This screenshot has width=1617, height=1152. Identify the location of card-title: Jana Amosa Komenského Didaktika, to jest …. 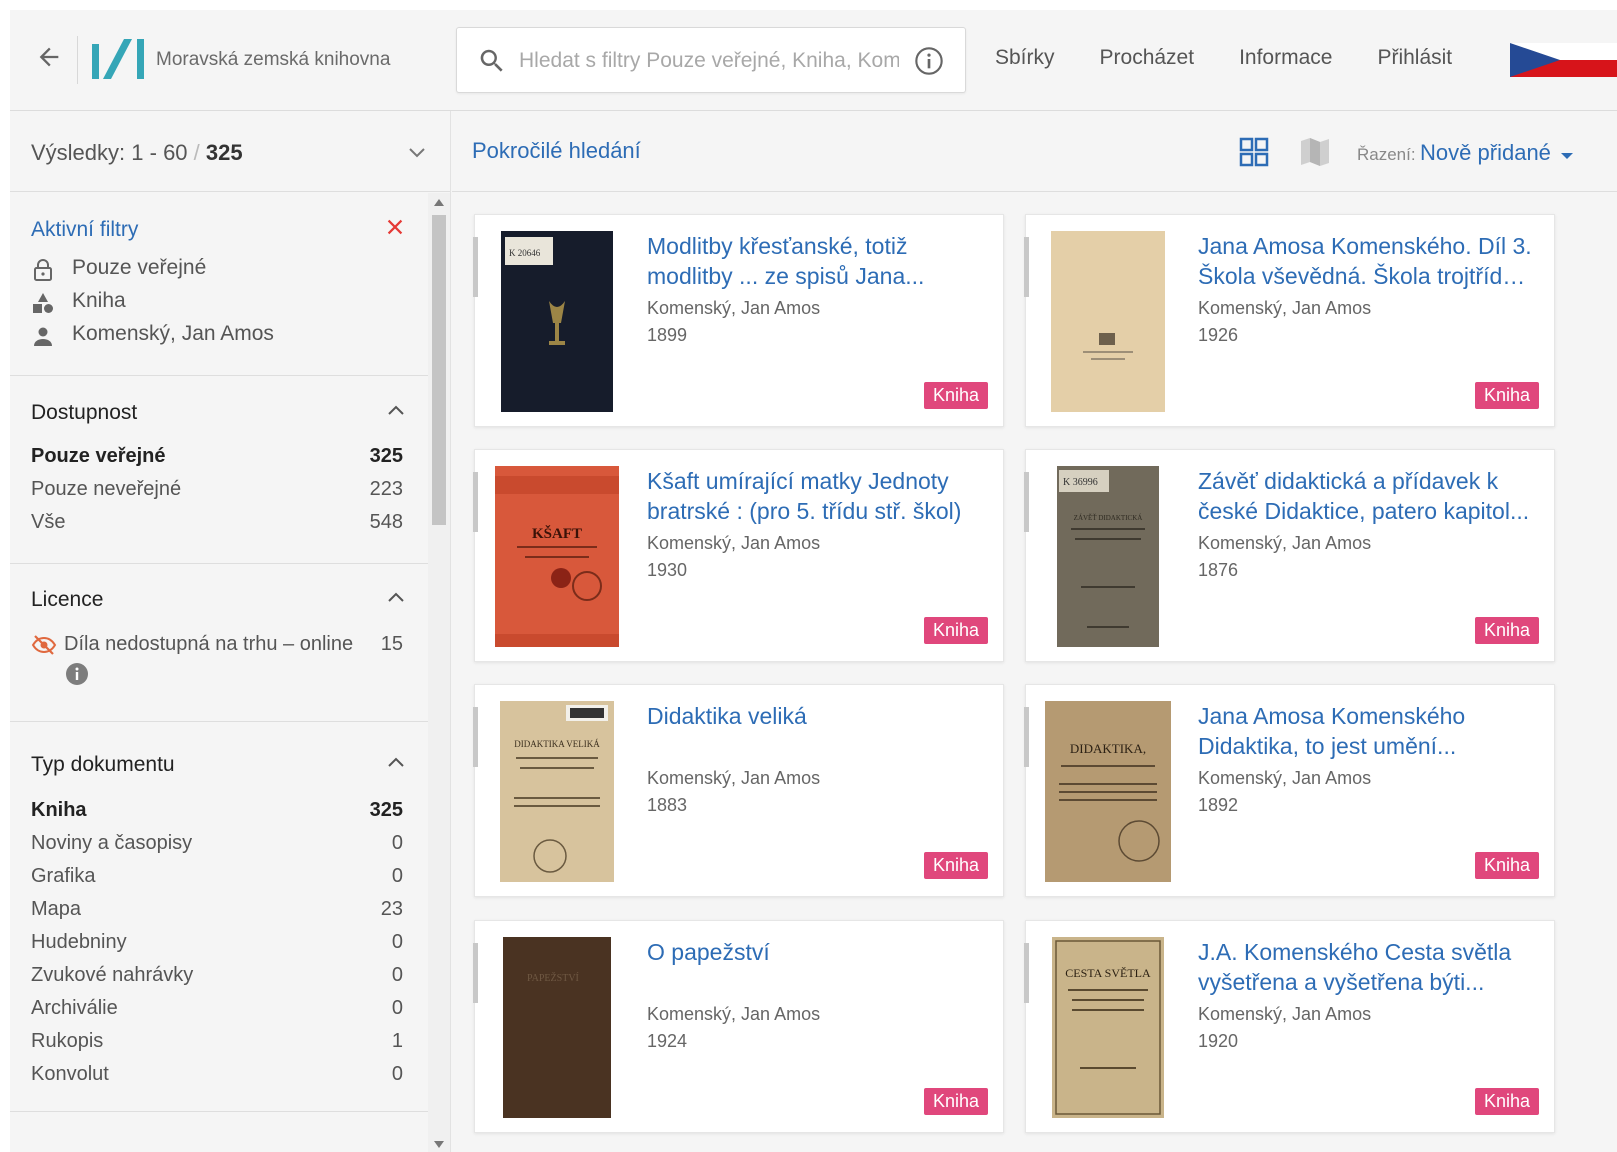
(1365, 731).